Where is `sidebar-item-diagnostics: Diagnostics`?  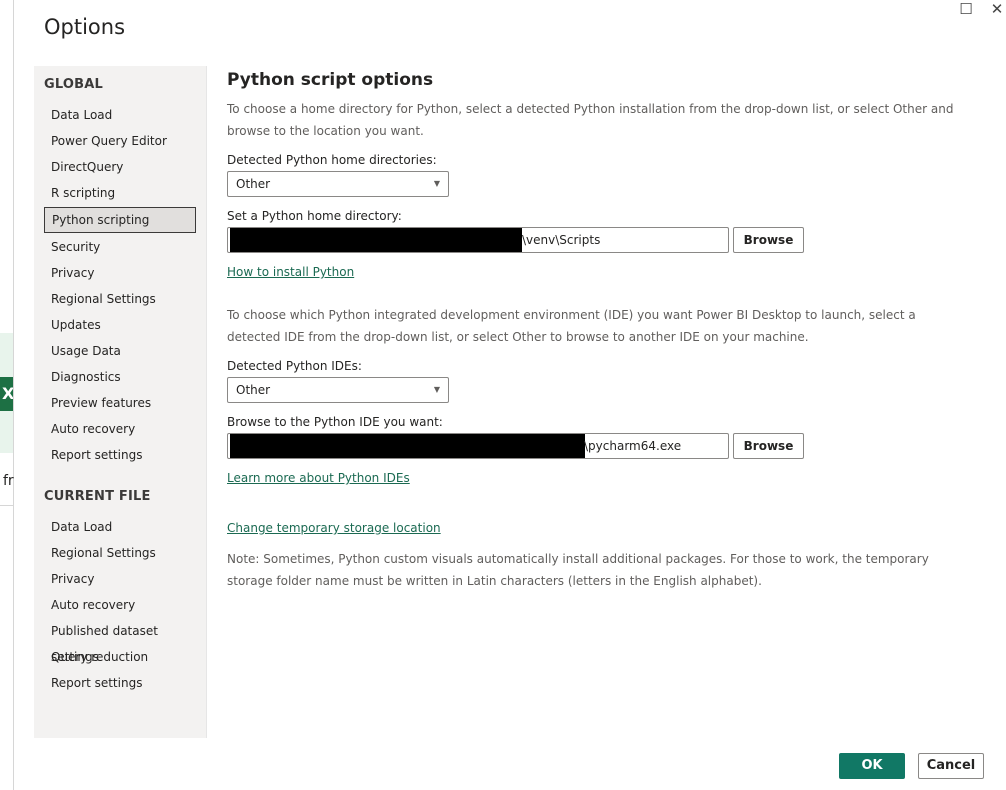
sidebar-item-diagnostics: Diagnostics is located at coordinates (120, 377).